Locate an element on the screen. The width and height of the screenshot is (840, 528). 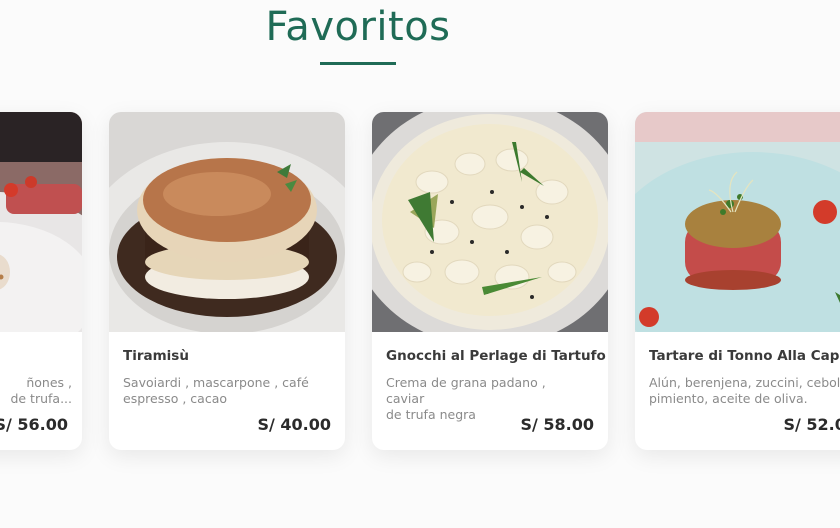
tartare-image is located at coordinates (737, 222).